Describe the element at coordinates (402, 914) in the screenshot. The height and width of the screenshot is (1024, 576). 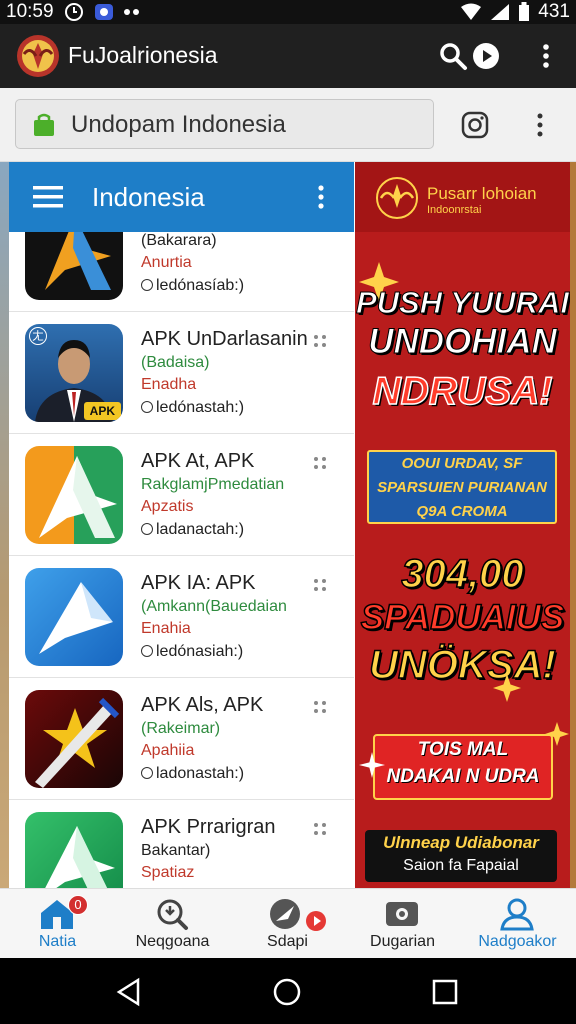
I see `media-icon` at that location.